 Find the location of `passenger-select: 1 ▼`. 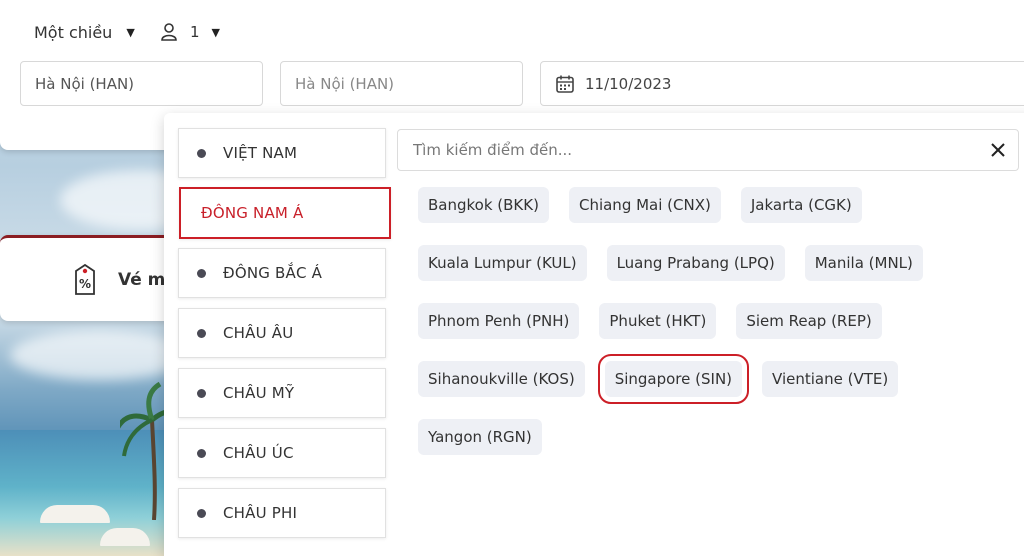

passenger-select: 1 ▼ is located at coordinates (190, 32).